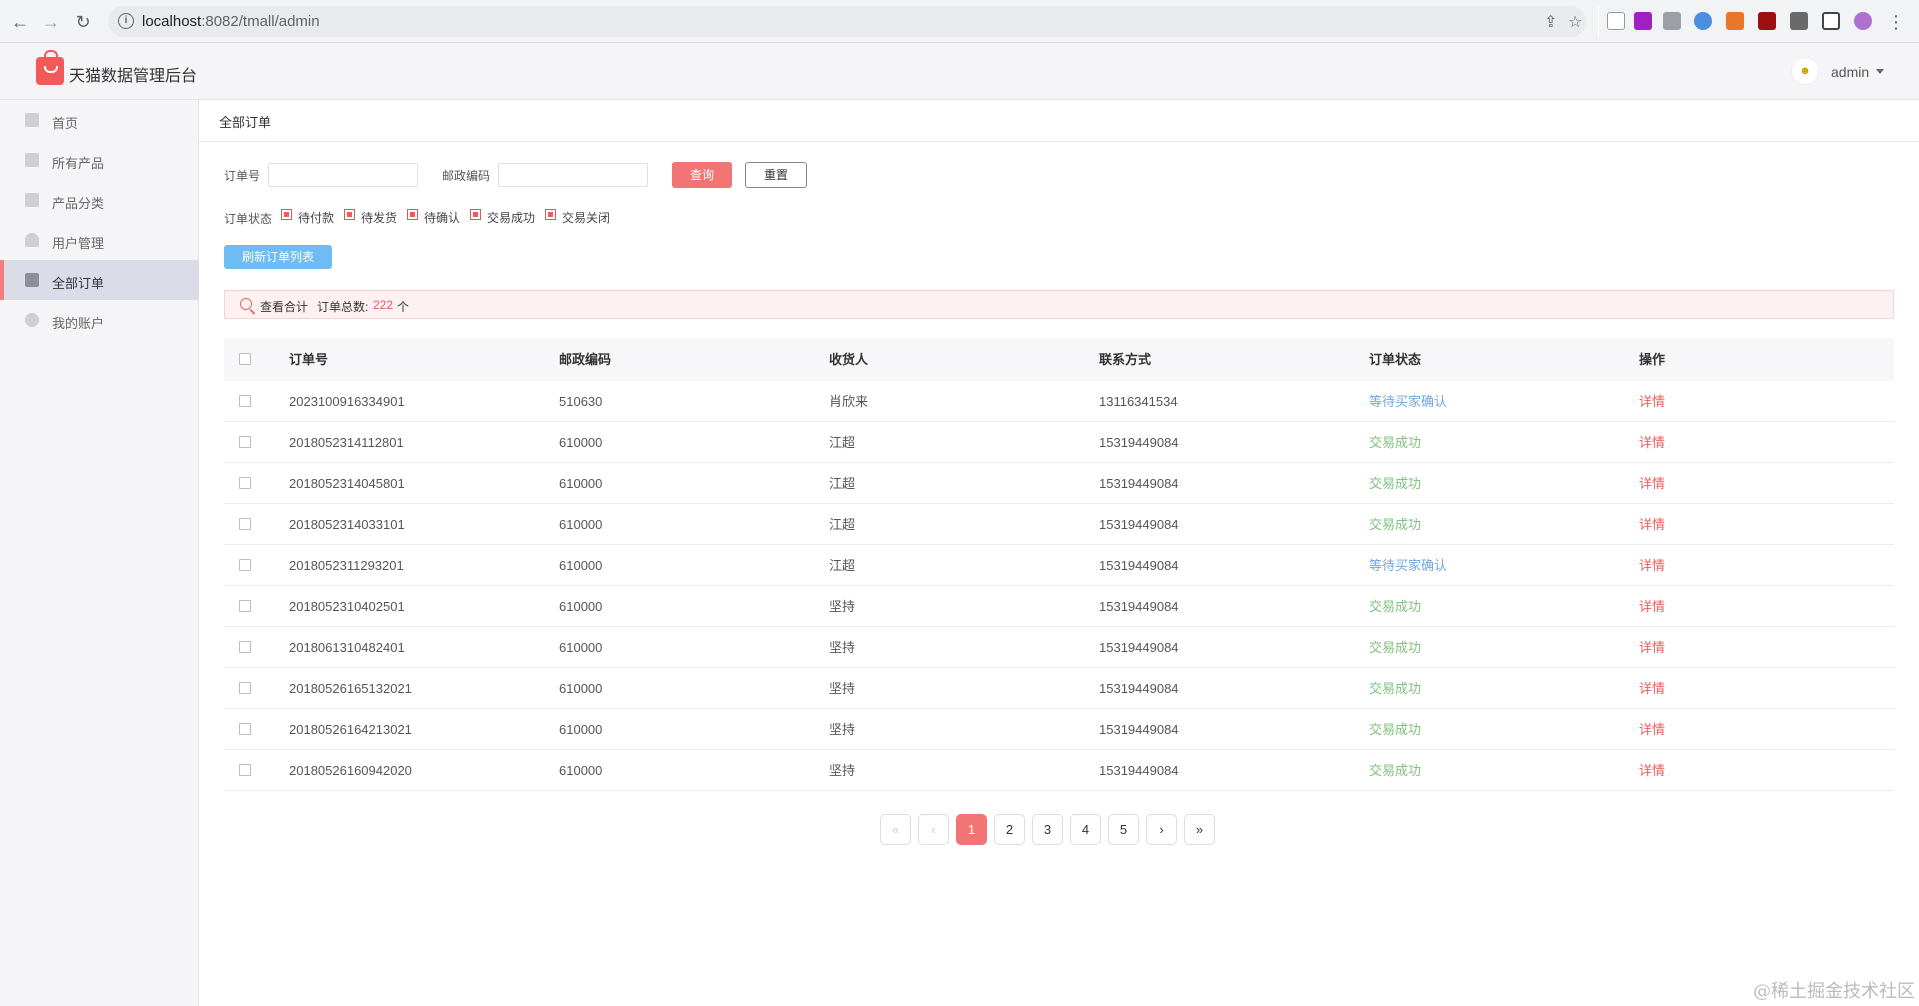 The height and width of the screenshot is (1006, 1919). Describe the element at coordinates (1199, 829) in the screenshot. I see `last-page-button: »` at that location.